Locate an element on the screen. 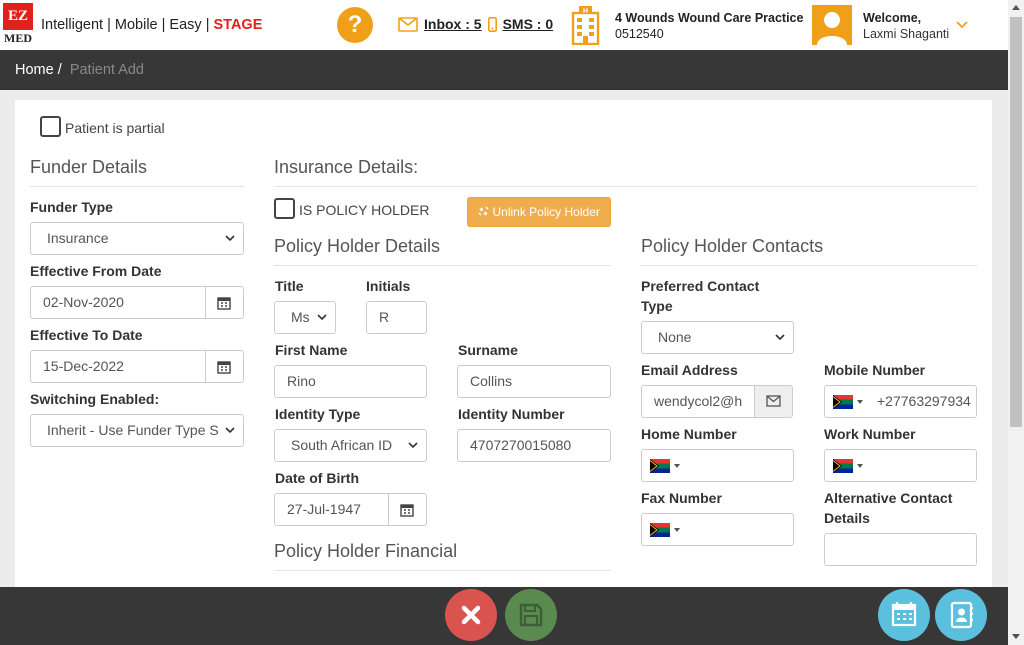 This screenshot has height=645, width=1024. mobile-value: +27763297934 is located at coordinates (924, 401).